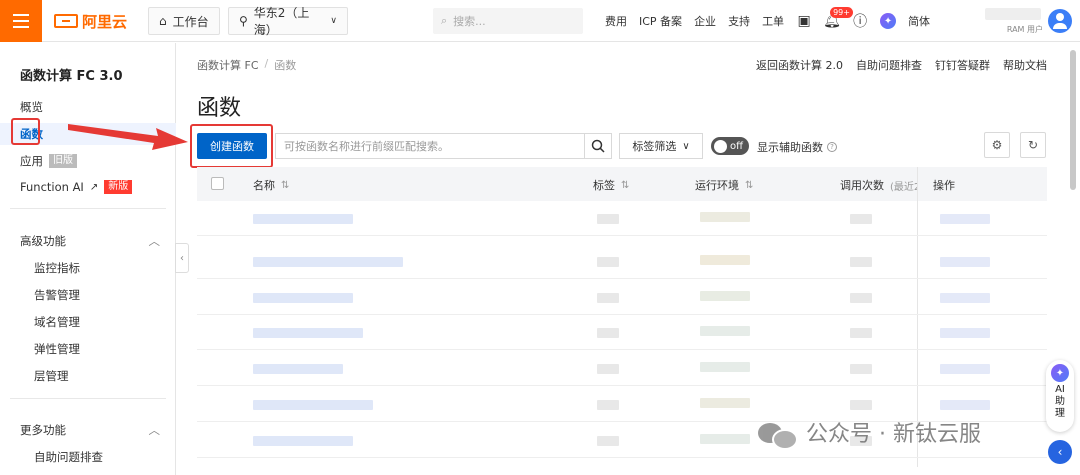 The image size is (1080, 475). Describe the element at coordinates (43, 241) in the screenshot. I see `section-label: 高级功能` at that location.